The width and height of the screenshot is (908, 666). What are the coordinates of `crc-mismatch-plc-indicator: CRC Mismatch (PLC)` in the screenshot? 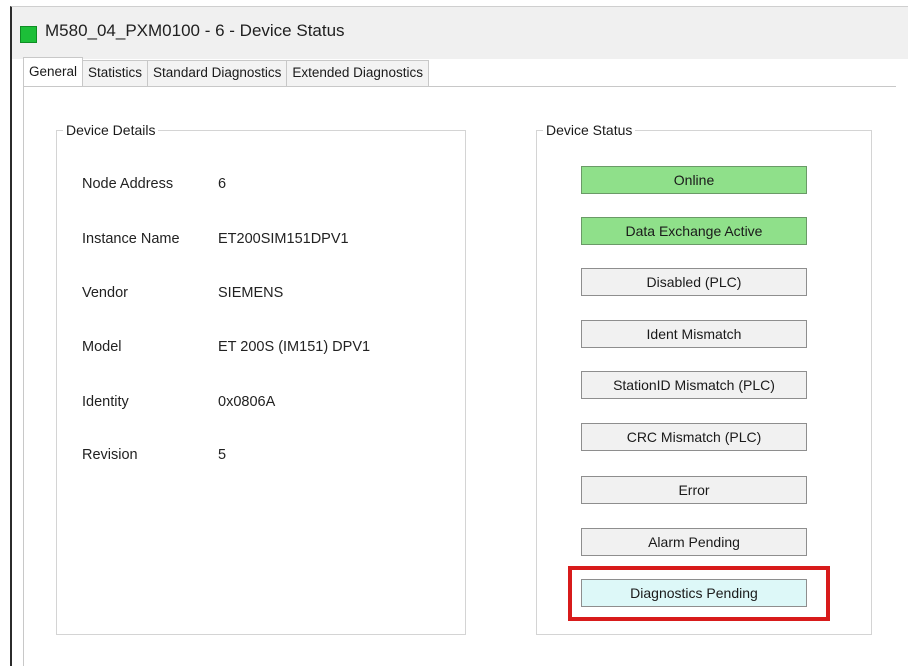 It's located at (694, 437).